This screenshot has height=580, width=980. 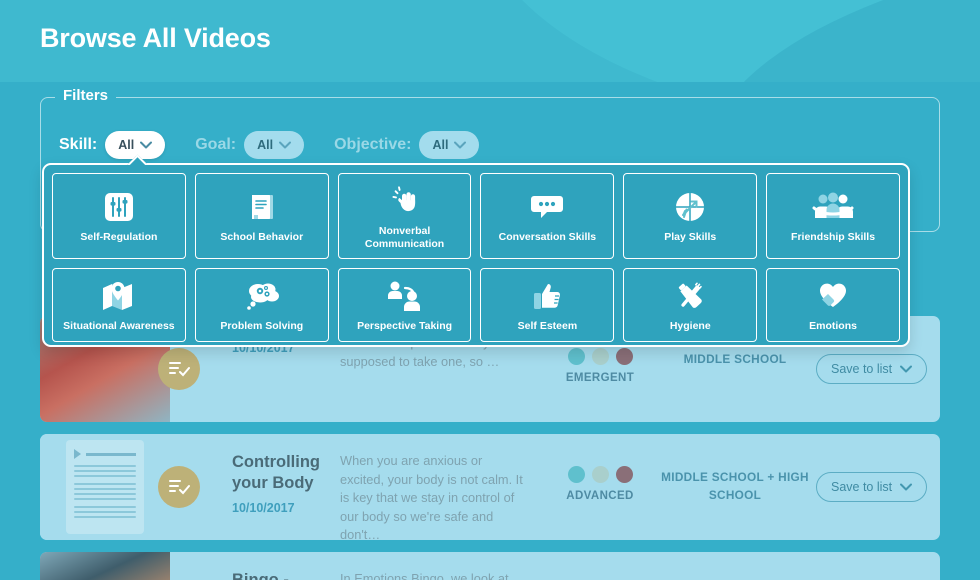 What do you see at coordinates (690, 296) in the screenshot?
I see `toothbrush-paste-icon` at bounding box center [690, 296].